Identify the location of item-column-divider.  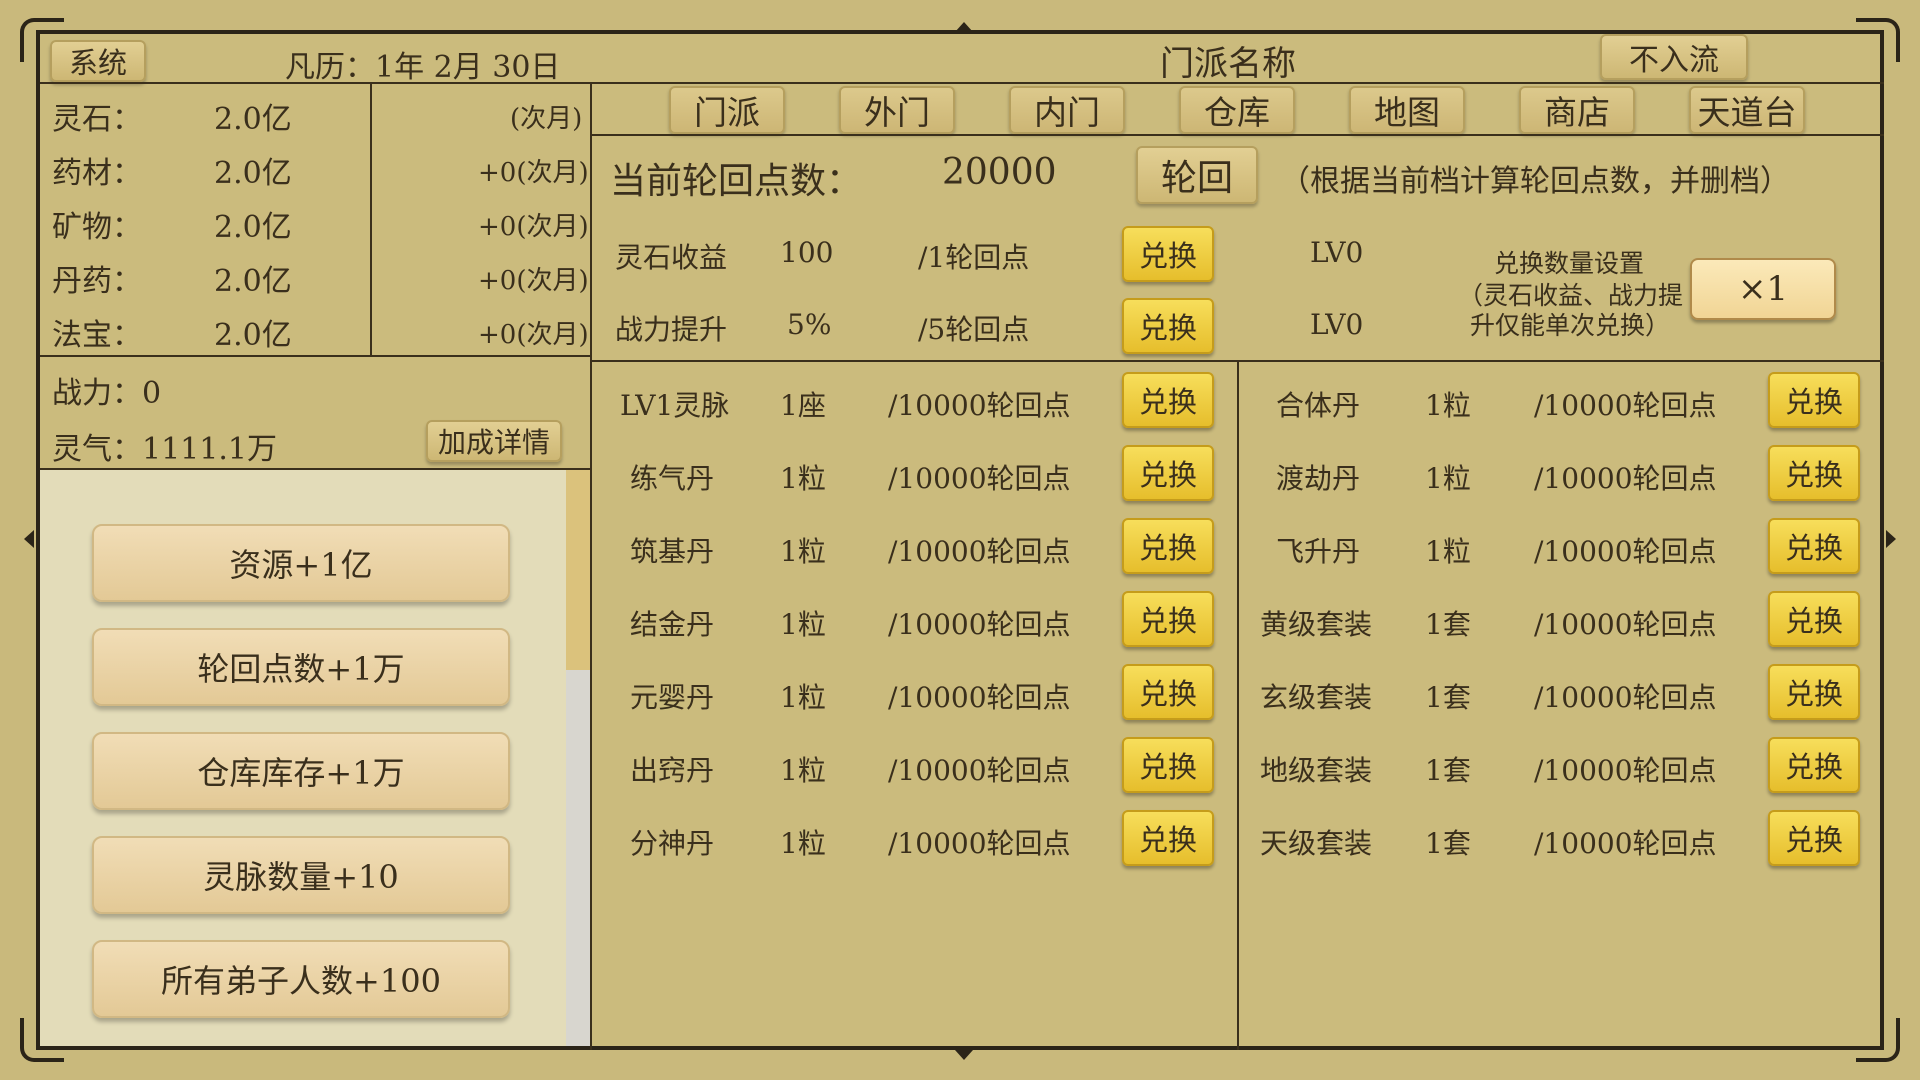
(1238, 705).